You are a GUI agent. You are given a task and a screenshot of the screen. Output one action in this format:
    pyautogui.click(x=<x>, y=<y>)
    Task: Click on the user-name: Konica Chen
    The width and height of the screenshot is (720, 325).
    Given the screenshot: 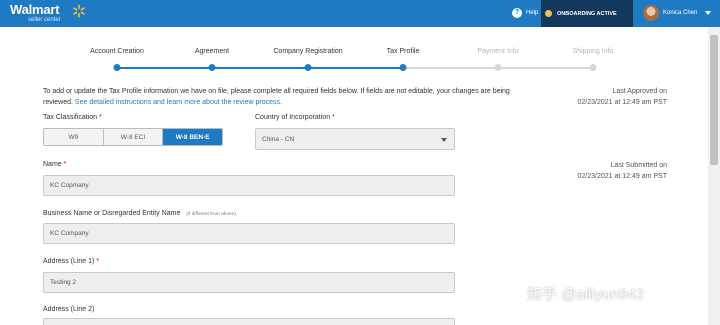 What is the action you would take?
    pyautogui.click(x=680, y=13)
    